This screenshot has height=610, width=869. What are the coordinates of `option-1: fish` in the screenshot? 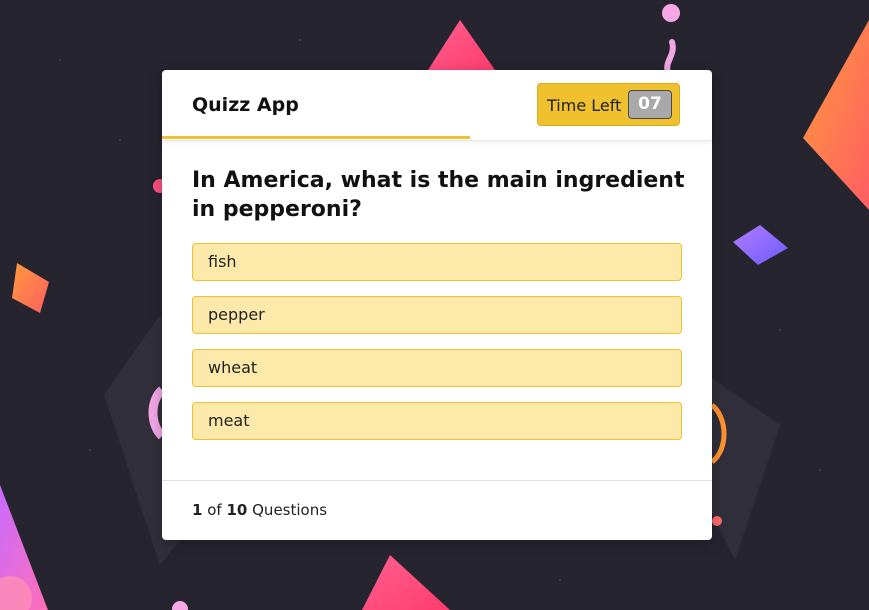 It's located at (437, 262).